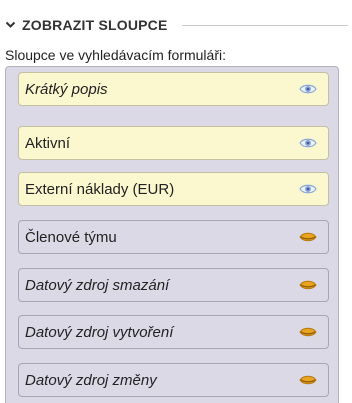  Describe the element at coordinates (48, 143) in the screenshot. I see `column-label: Aktivní` at that location.